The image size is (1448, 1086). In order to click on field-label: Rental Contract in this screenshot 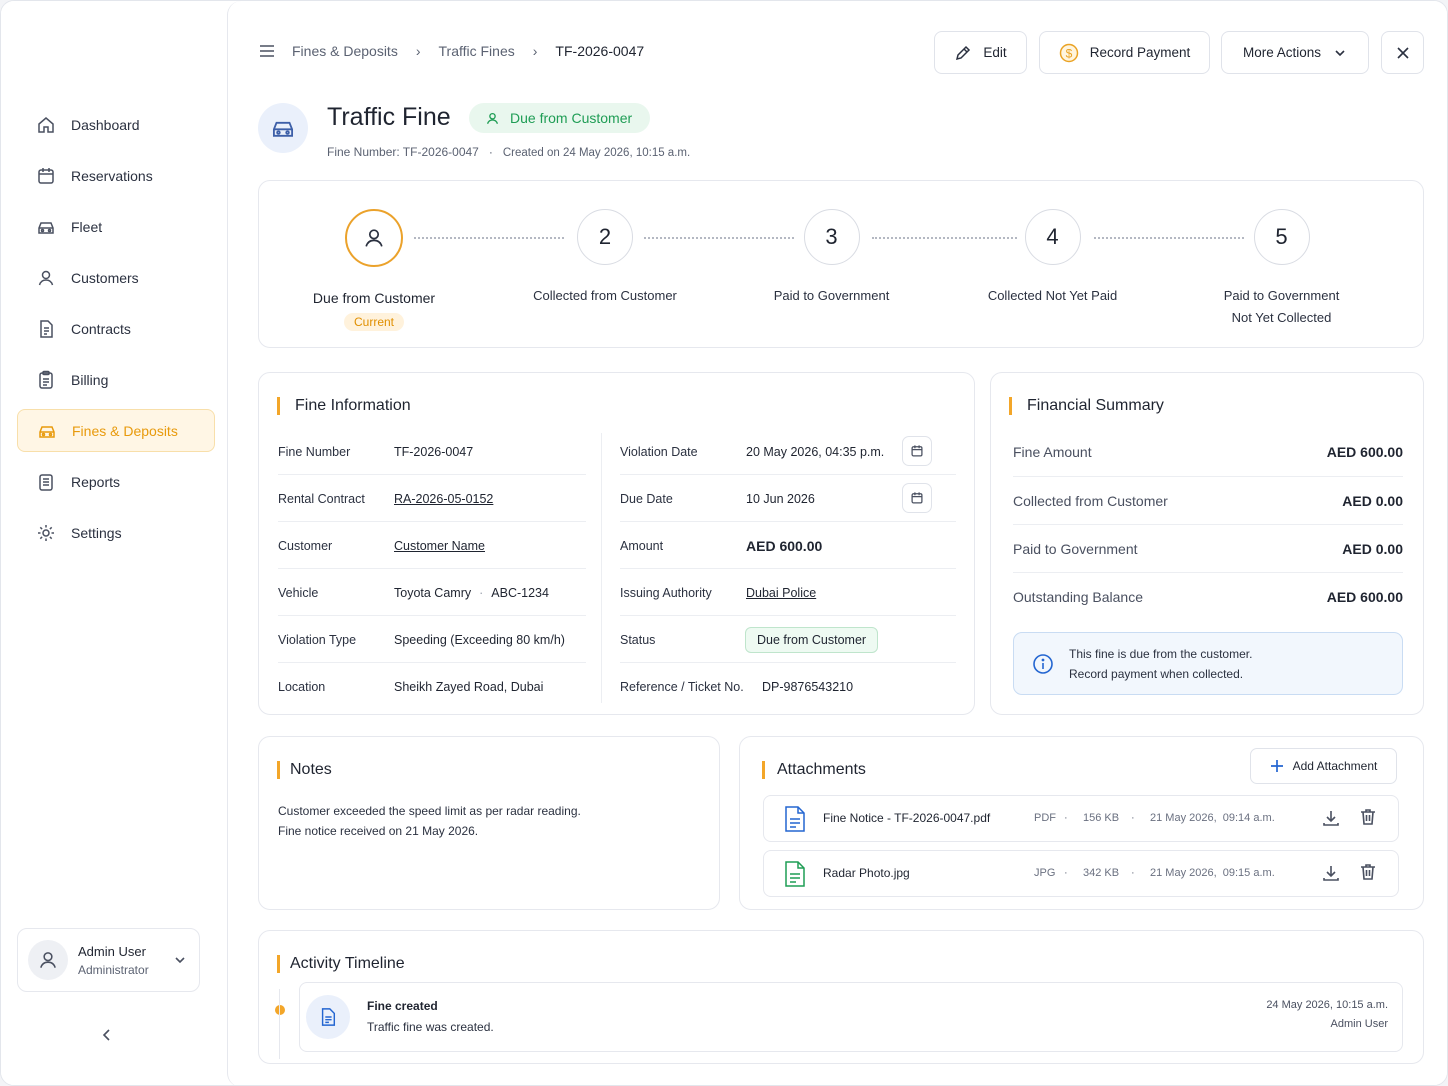, I will do `click(321, 498)`.